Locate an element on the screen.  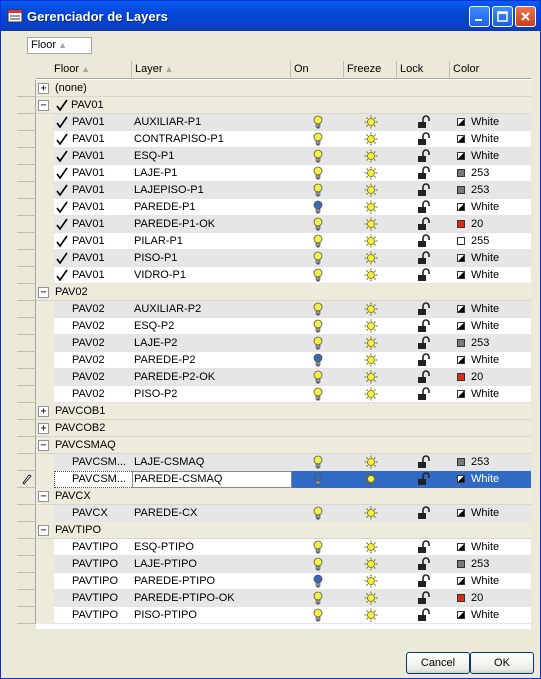
layer-row: PAV01 LAJEPISO-P1 253 is located at coordinates (274, 190).